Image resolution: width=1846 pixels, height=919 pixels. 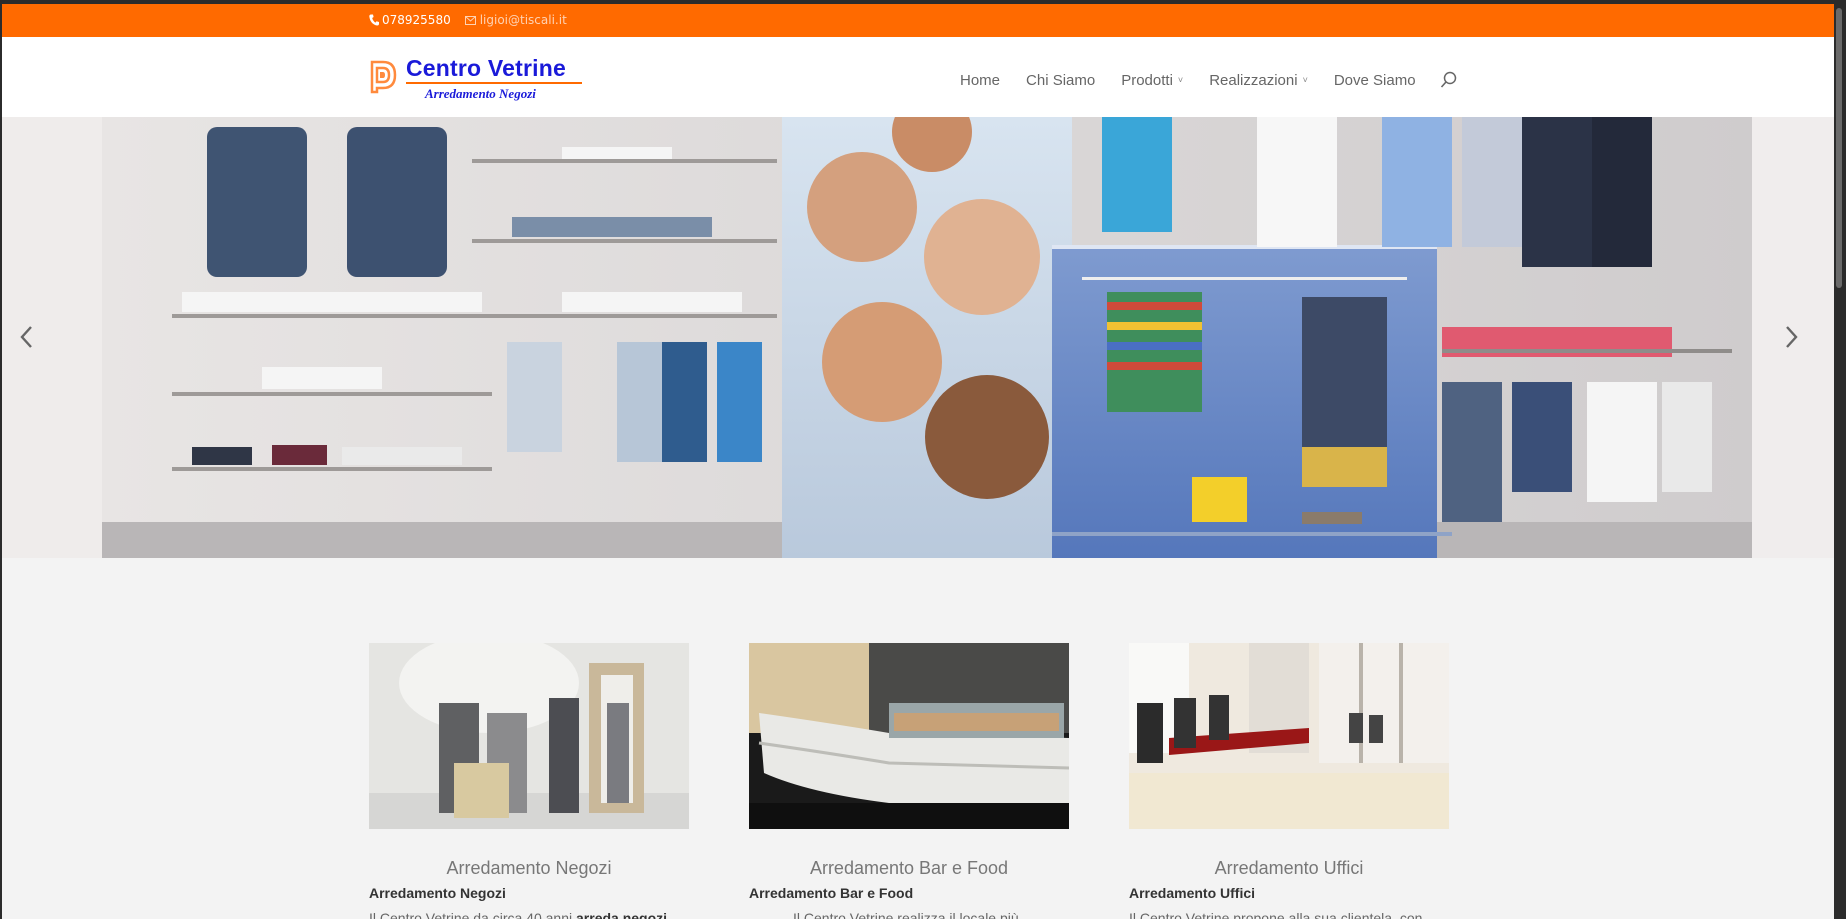 What do you see at coordinates (27, 337) in the screenshot?
I see `chevron-left-icon` at bounding box center [27, 337].